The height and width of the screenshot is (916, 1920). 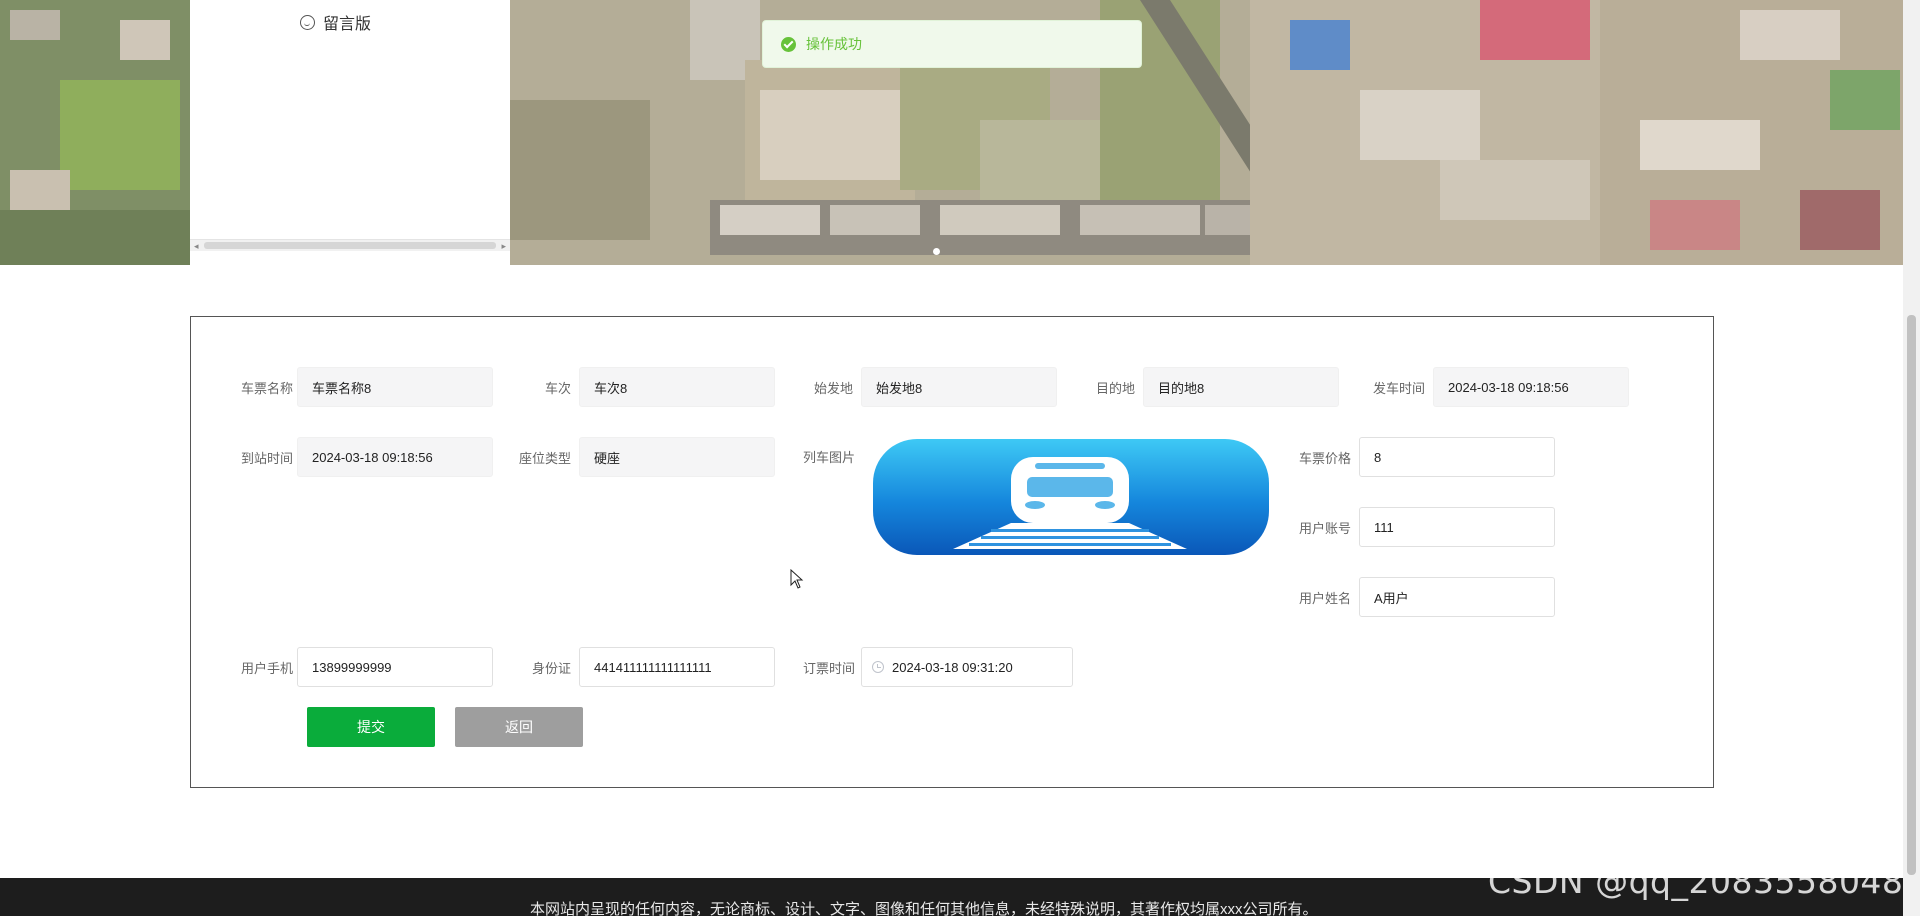 I want to click on ticket-price-label: 车票价格, so click(x=1324, y=458).